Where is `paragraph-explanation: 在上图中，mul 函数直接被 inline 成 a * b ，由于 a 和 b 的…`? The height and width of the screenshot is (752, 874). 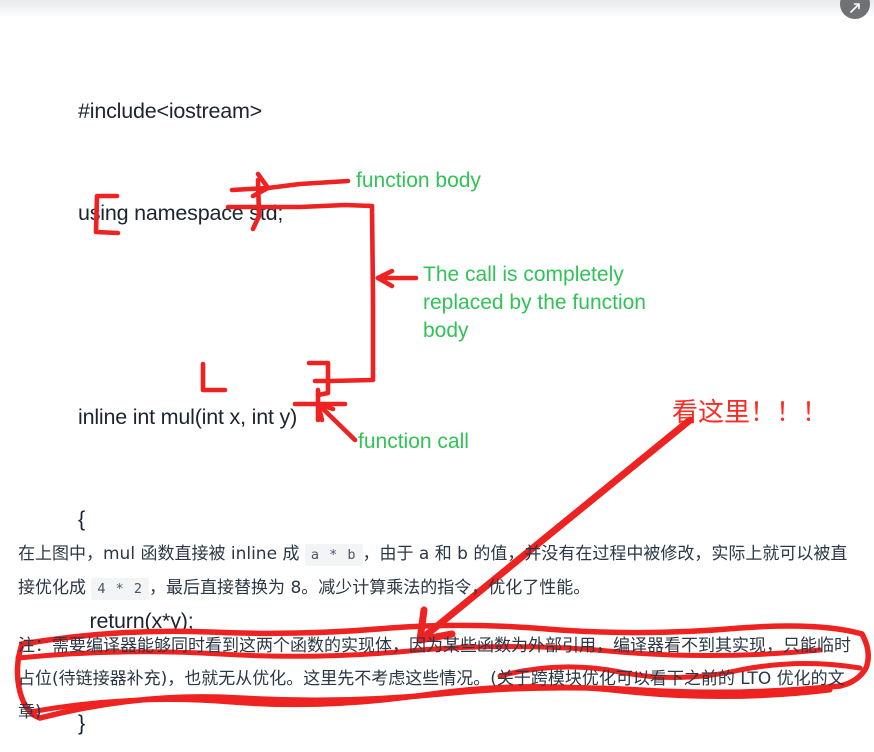 paragraph-explanation: 在上图中，mul 函数直接被 inline 成 a * b ，由于 a 和 b 的… is located at coordinates (438, 572).